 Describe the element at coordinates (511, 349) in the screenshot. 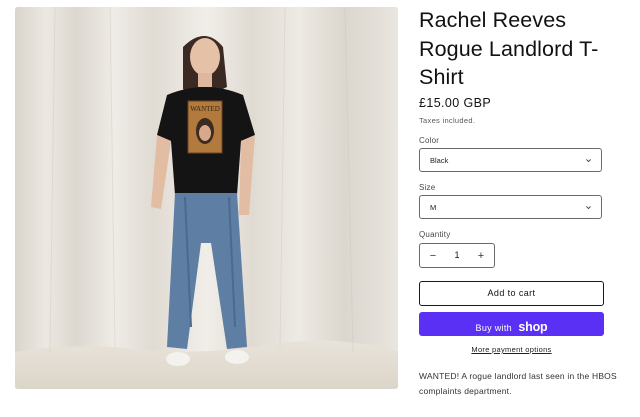

I see `more-payment-options-link: More payment options` at that location.